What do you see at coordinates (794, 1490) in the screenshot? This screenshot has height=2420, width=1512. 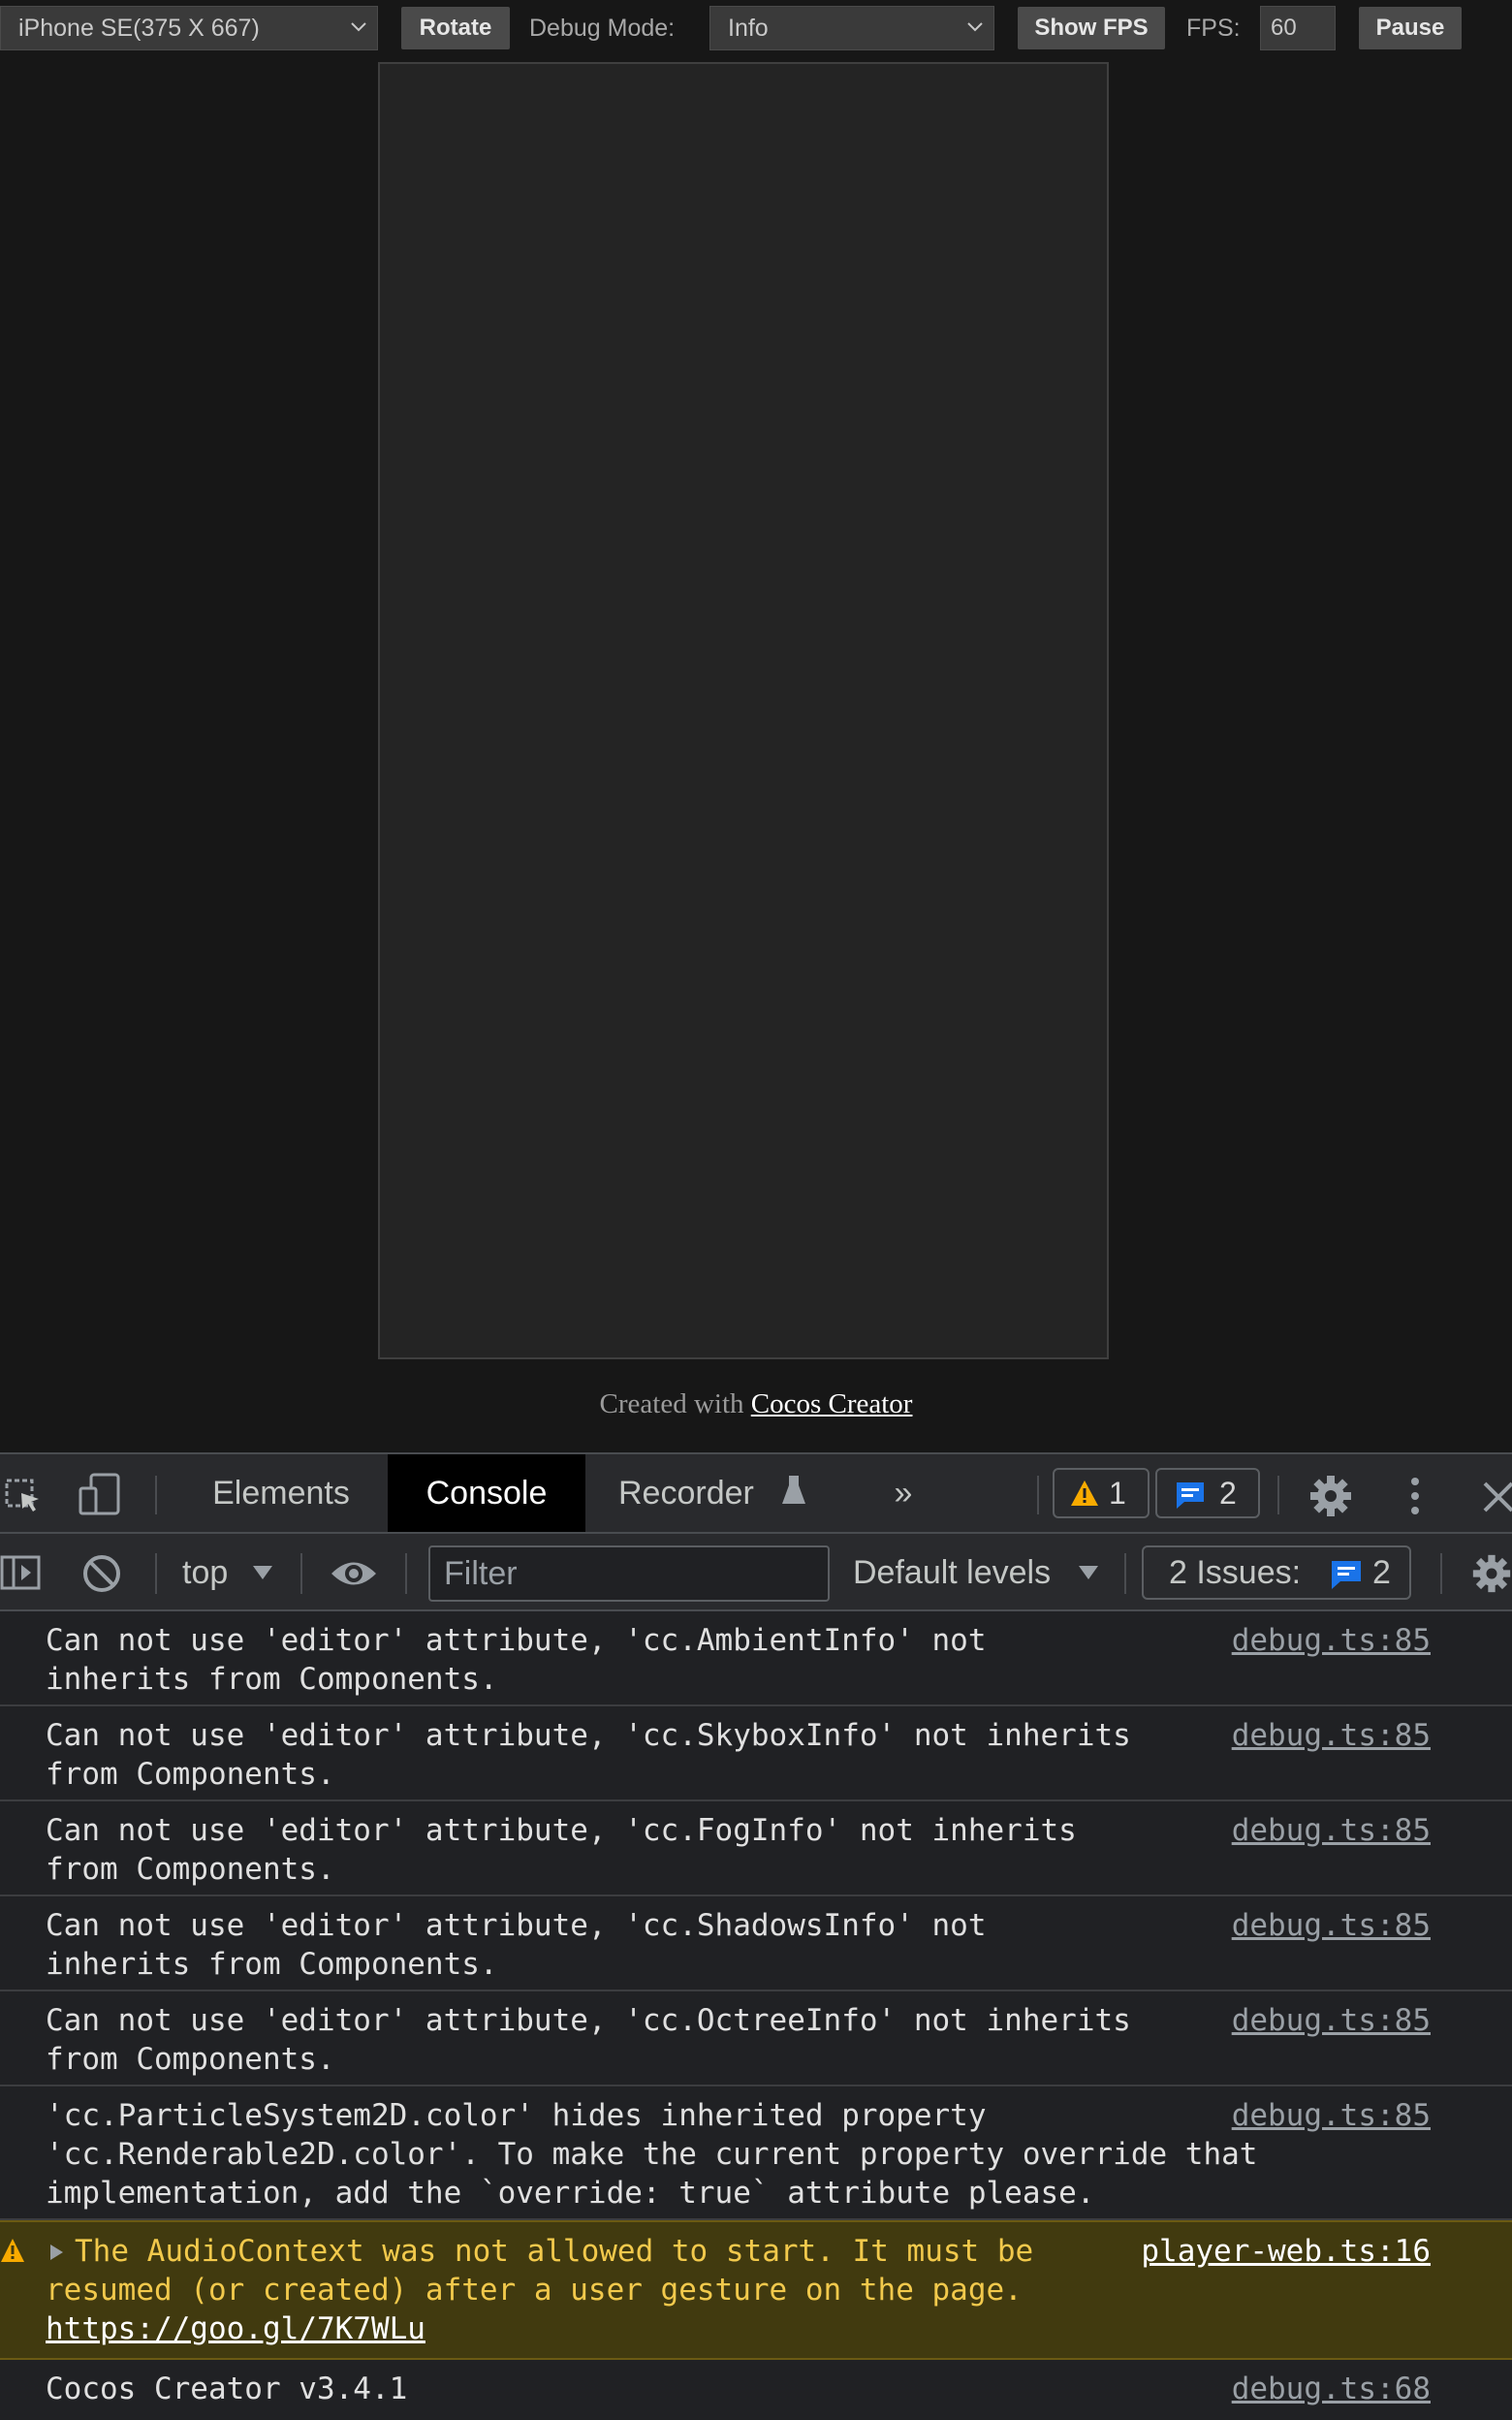 I see `flask-icon` at bounding box center [794, 1490].